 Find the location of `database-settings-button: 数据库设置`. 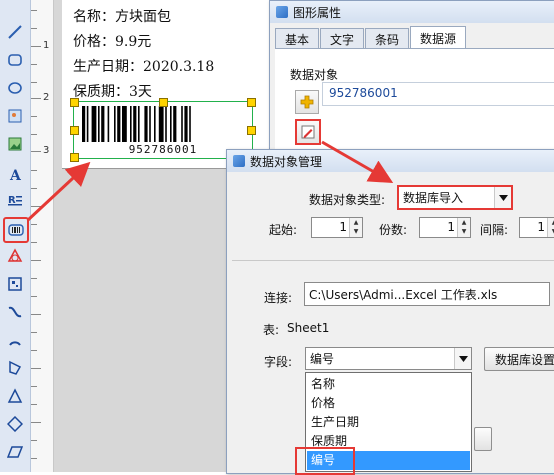

database-settings-button: 数据库设置 is located at coordinates (519, 359).